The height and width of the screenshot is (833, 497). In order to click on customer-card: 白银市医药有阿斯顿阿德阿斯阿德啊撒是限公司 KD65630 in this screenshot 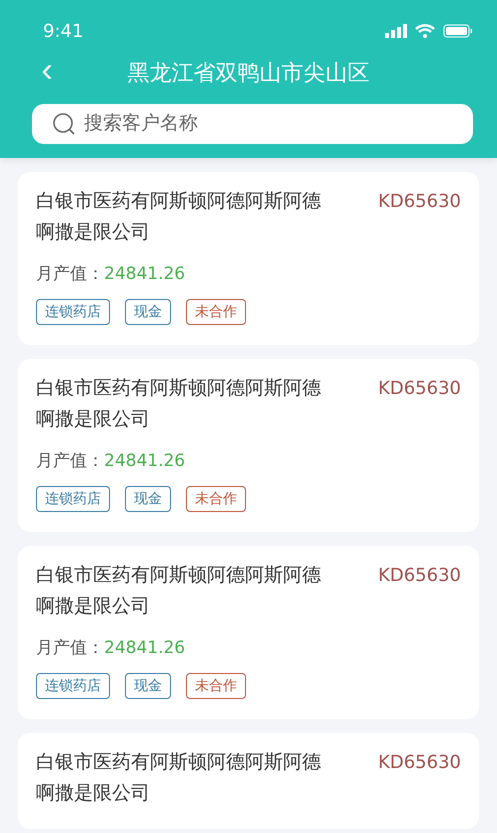, I will do `click(248, 781)`.